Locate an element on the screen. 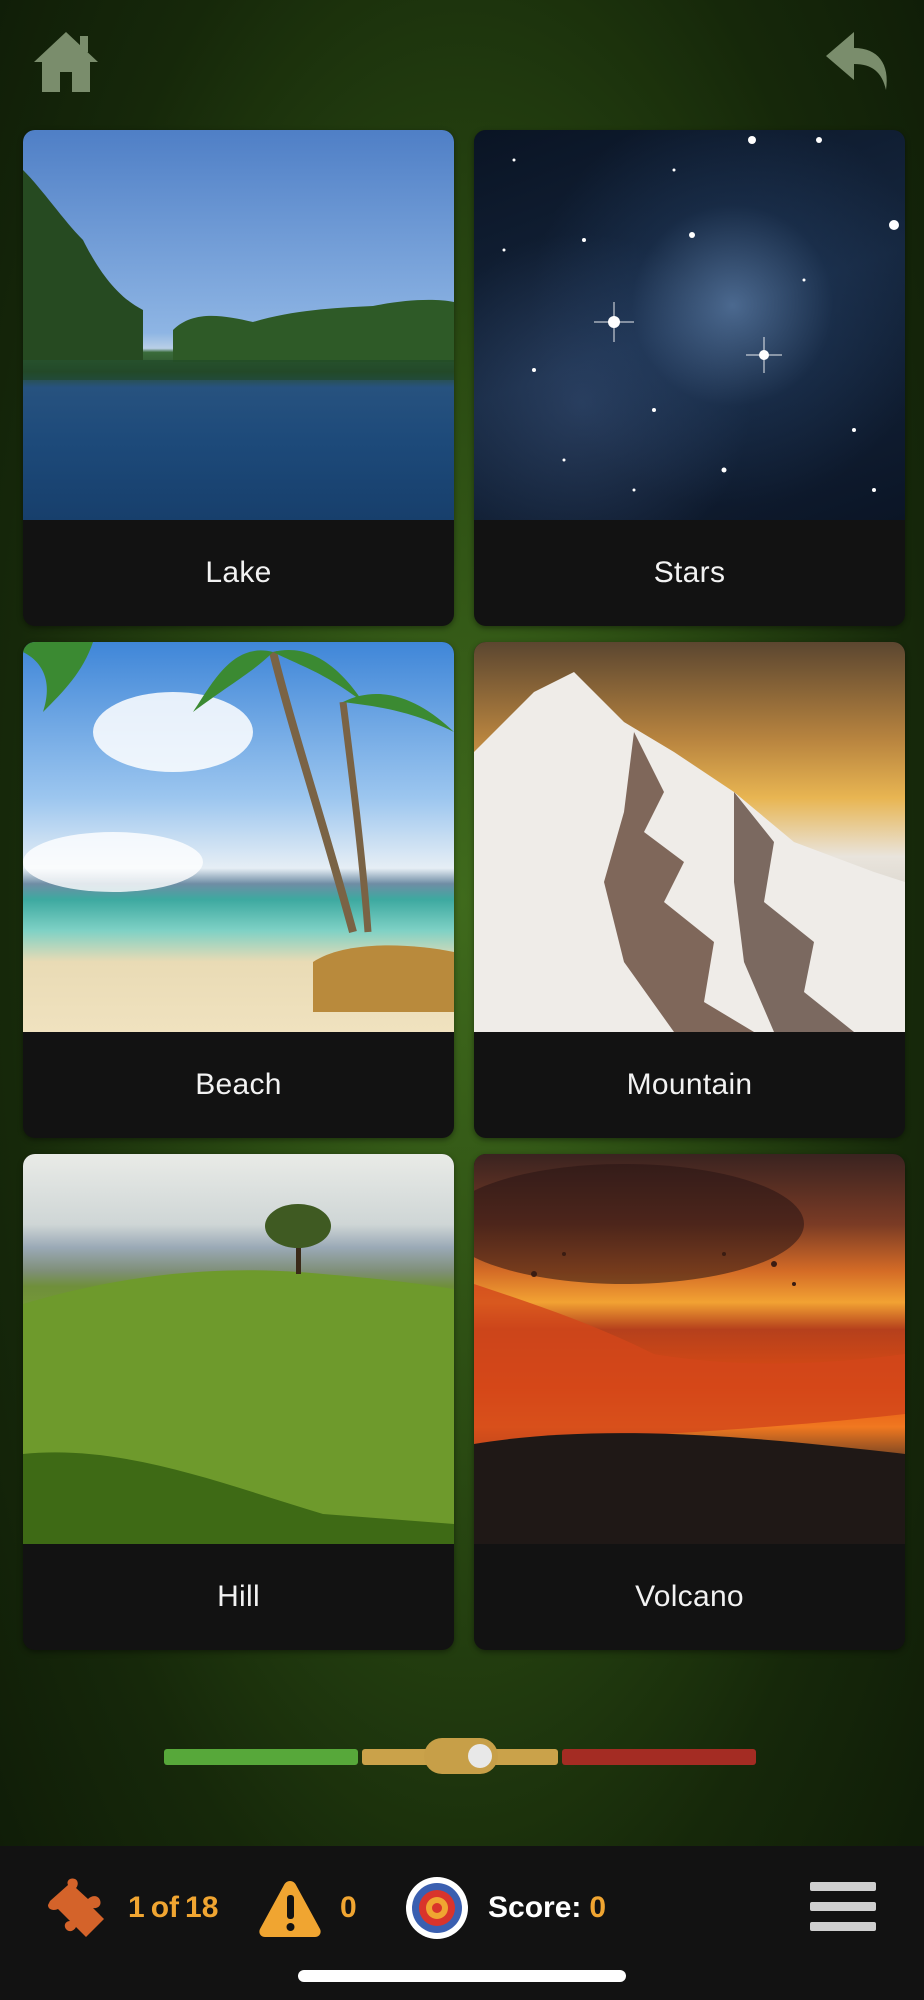 The width and height of the screenshot is (924, 2000). hamburger-menu-icon is located at coordinates (843, 1886).